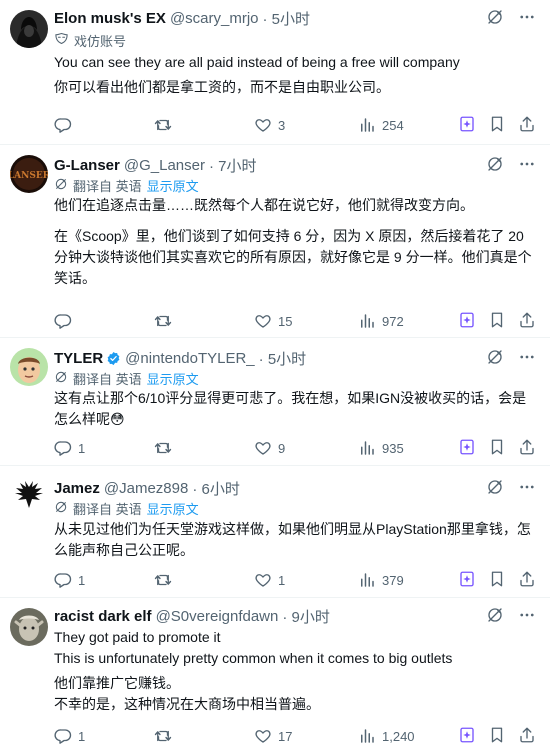  I want to click on views-button: 379, so click(404, 580).